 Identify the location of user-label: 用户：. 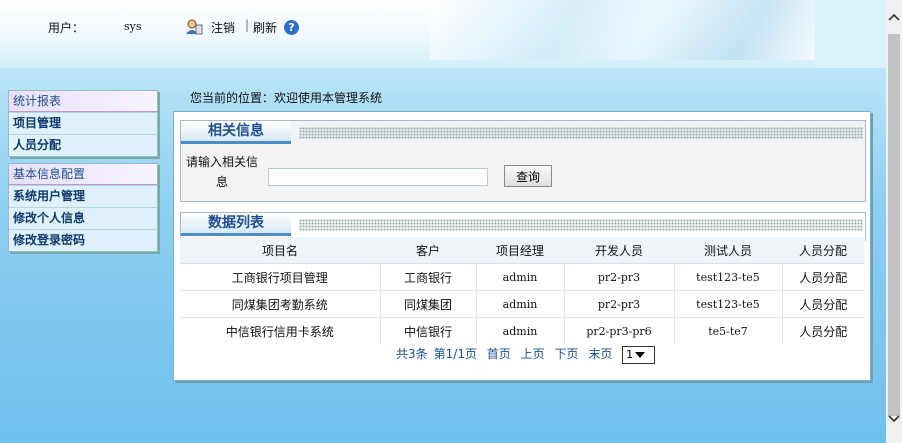
(66, 28).